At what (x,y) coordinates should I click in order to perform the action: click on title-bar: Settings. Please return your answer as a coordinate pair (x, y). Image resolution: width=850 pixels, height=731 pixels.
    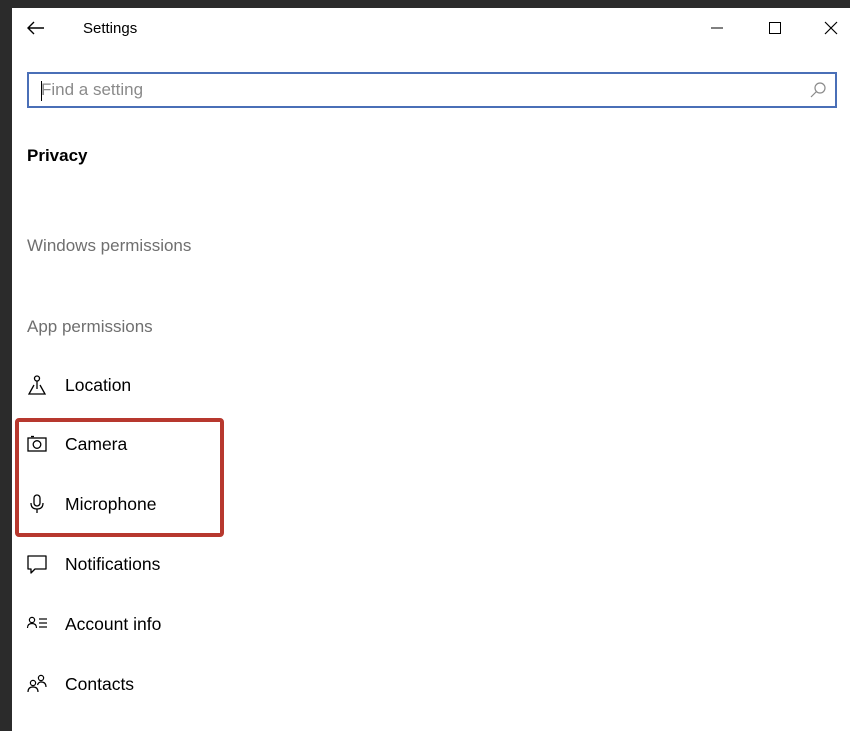
    Looking at the image, I should click on (431, 28).